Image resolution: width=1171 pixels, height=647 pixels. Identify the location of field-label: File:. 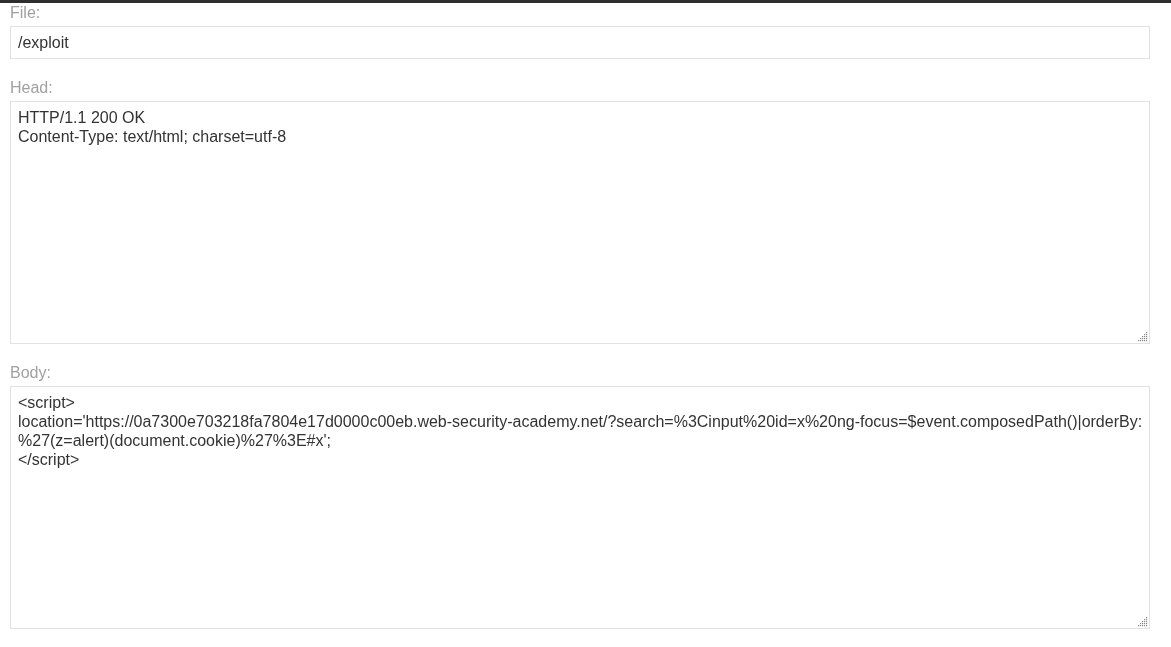
(25, 12).